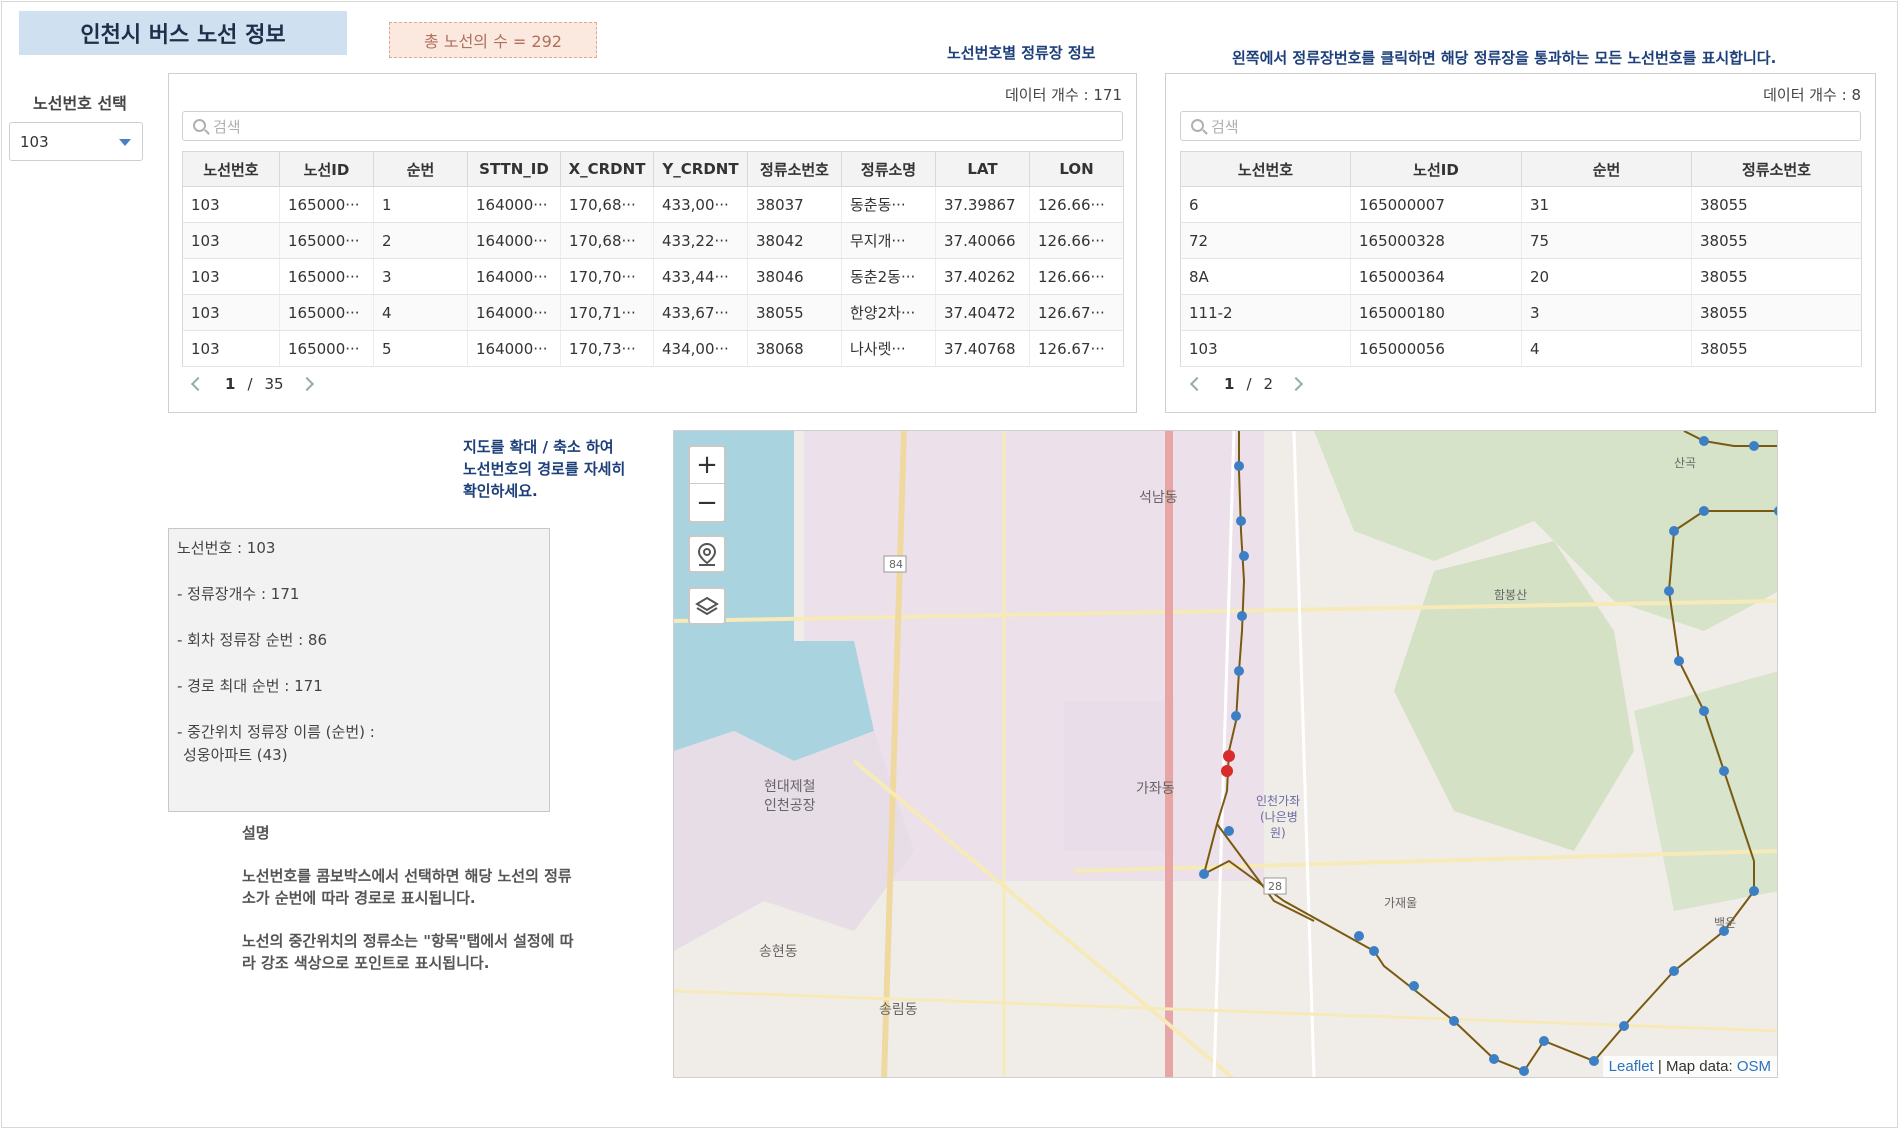  I want to click on table-cell: 433,67···, so click(700, 312).